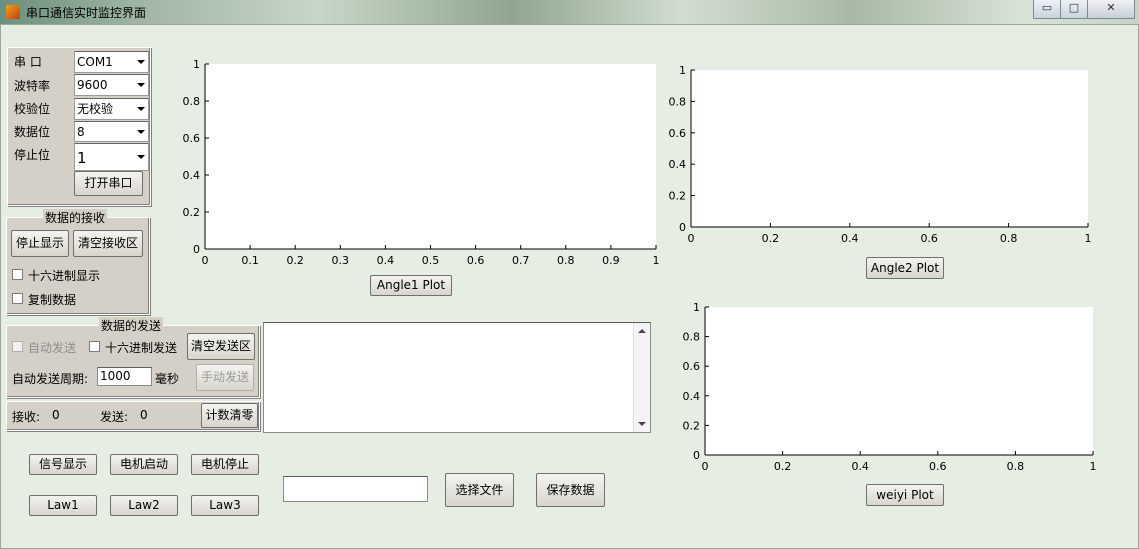 This screenshot has width=1139, height=549. Describe the element at coordinates (64, 276) in the screenshot. I see `hex-display-label: 十六进制显示` at that location.